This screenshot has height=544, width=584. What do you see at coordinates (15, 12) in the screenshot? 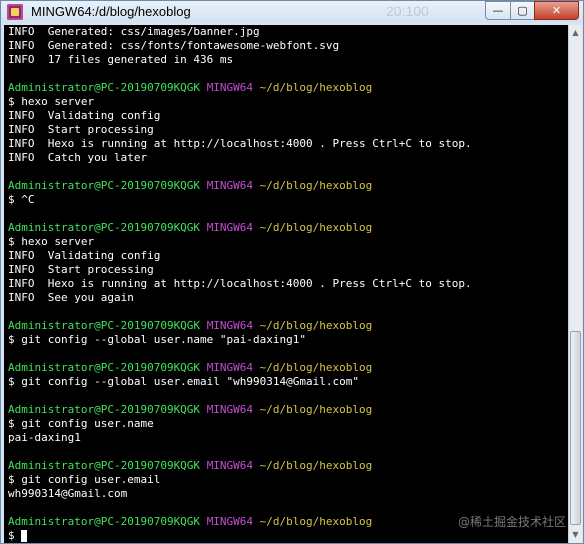
I see `mingw-app-icon` at bounding box center [15, 12].